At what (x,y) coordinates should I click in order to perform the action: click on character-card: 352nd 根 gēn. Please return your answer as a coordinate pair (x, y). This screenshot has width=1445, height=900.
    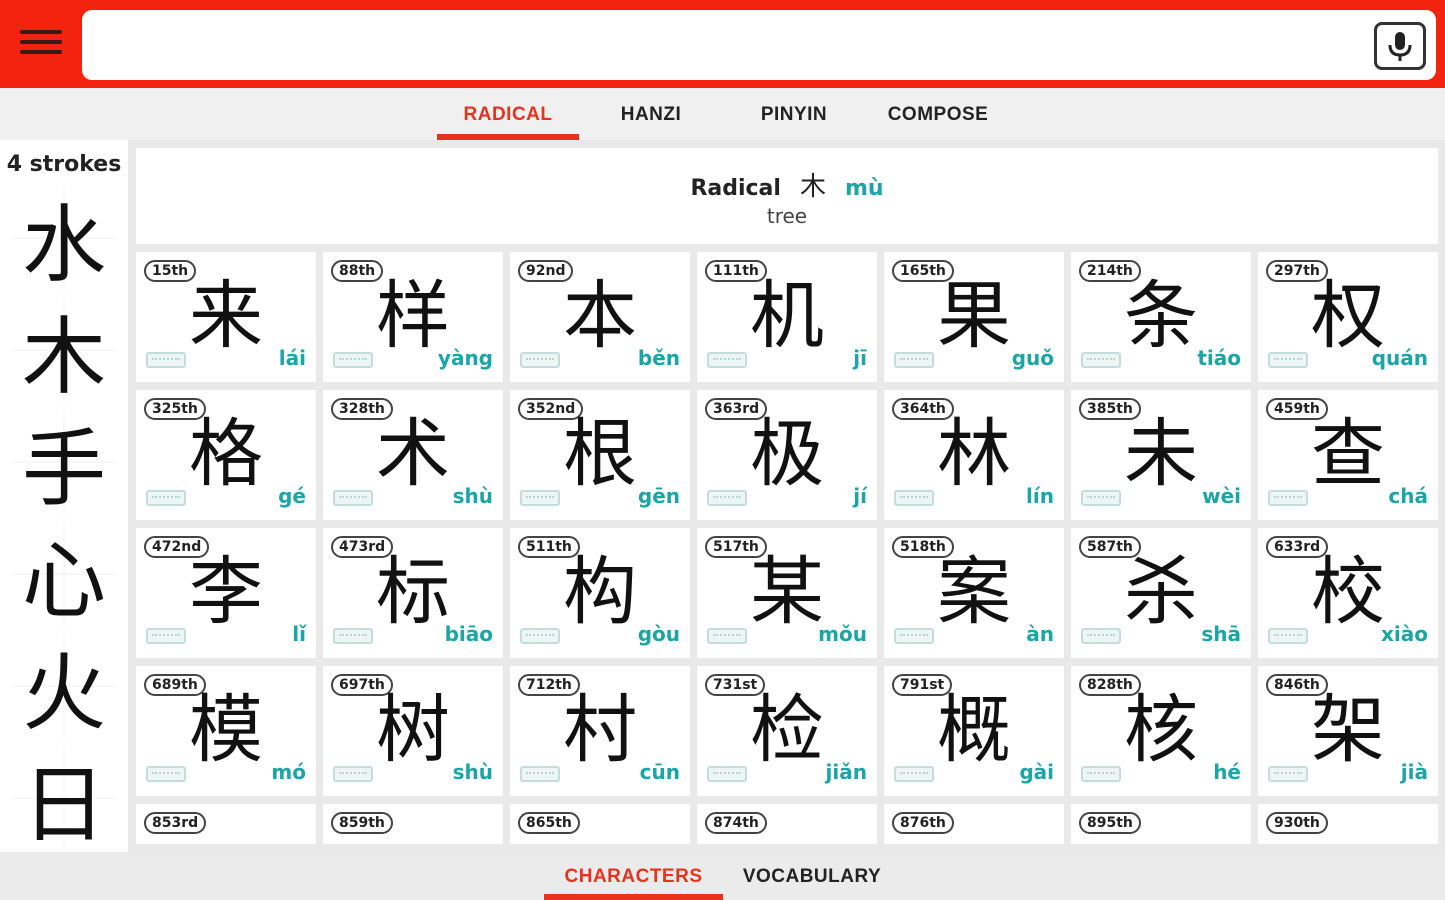
    Looking at the image, I should click on (600, 455).